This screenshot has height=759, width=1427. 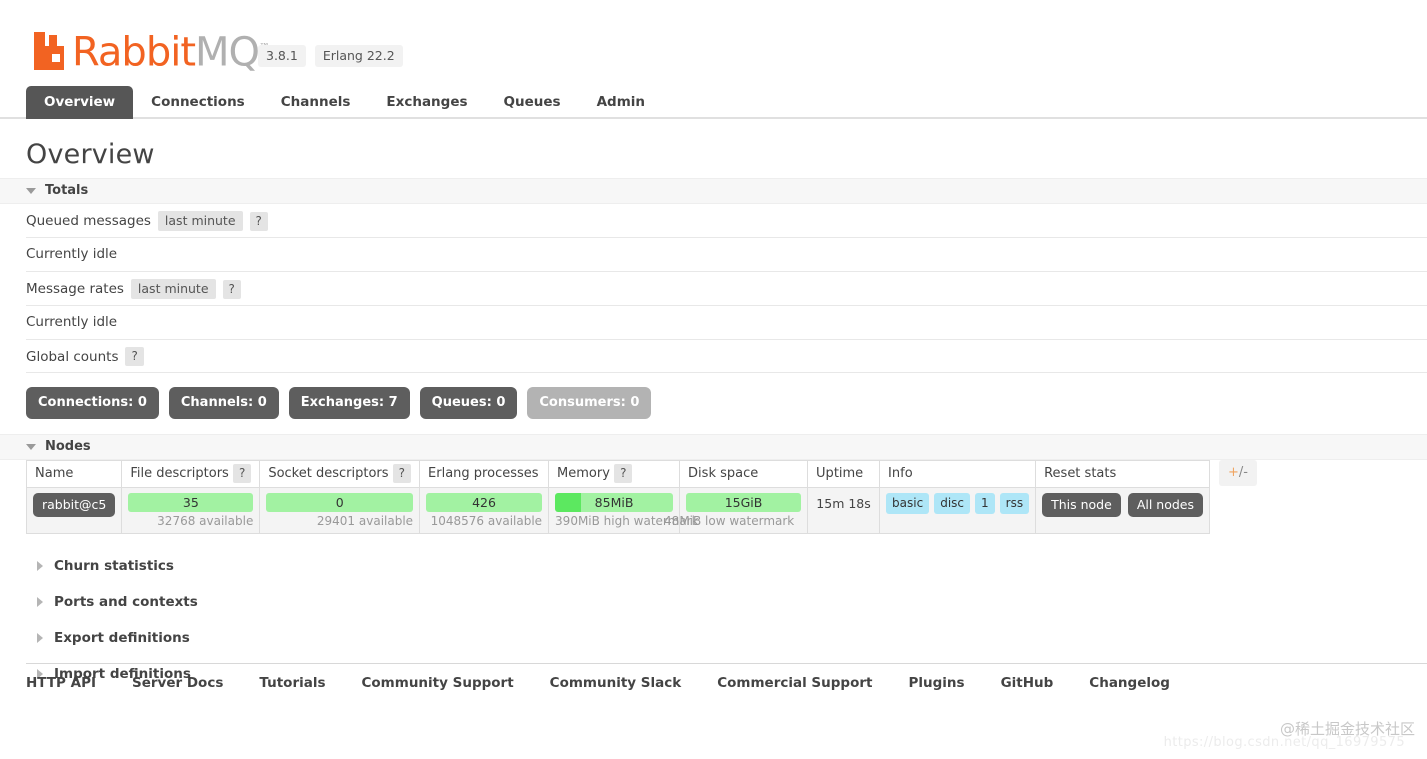 I want to click on section-ports-and-contexts: Ports and contexts, so click(x=726, y=602).